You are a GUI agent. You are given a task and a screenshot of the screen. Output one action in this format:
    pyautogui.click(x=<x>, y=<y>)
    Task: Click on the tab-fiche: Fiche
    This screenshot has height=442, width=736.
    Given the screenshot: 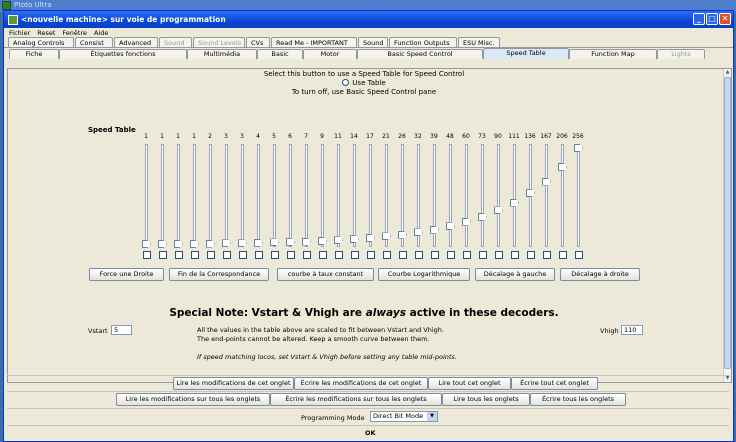 What is the action you would take?
    pyautogui.click(x=34, y=54)
    